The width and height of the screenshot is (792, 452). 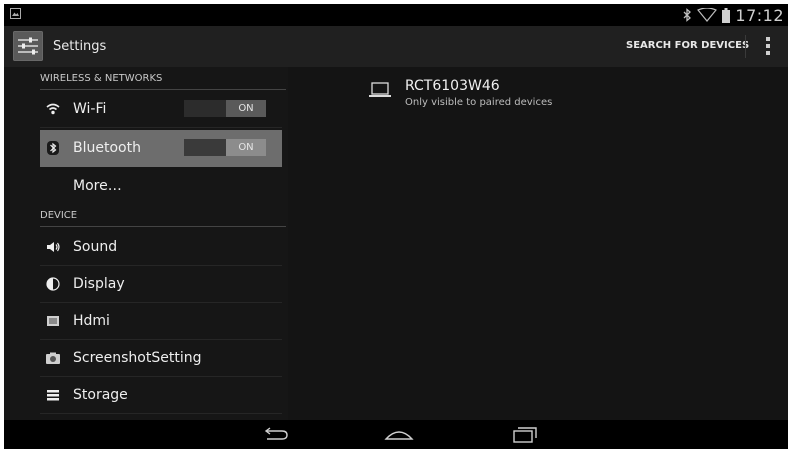 I want to click on recent-apps-icon, so click(x=524, y=434).